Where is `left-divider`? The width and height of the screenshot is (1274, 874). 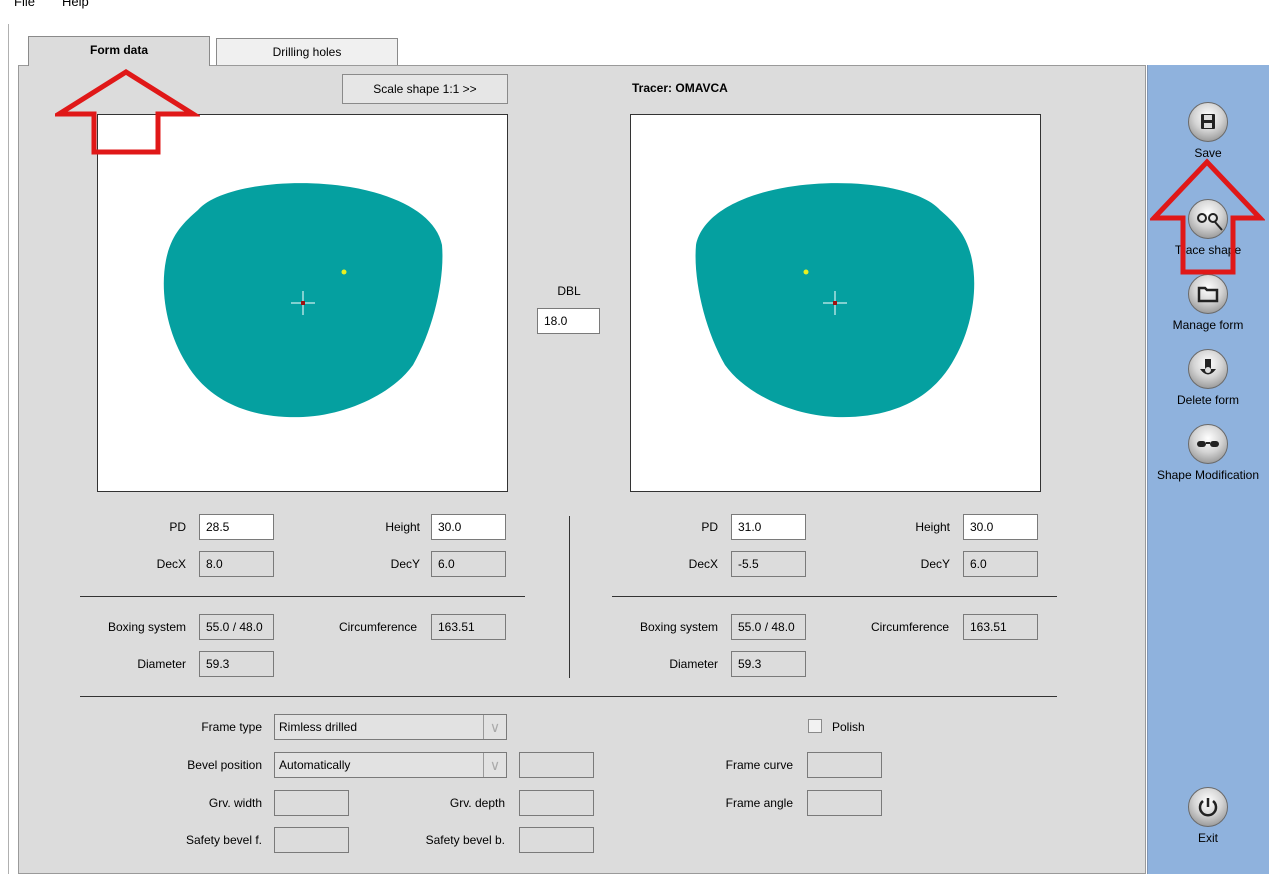
left-divider is located at coordinates (834, 596).